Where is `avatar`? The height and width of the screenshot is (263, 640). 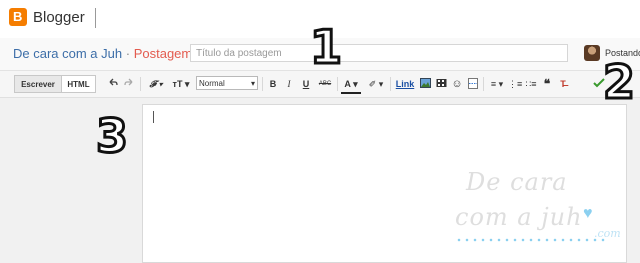
avatar is located at coordinates (592, 53).